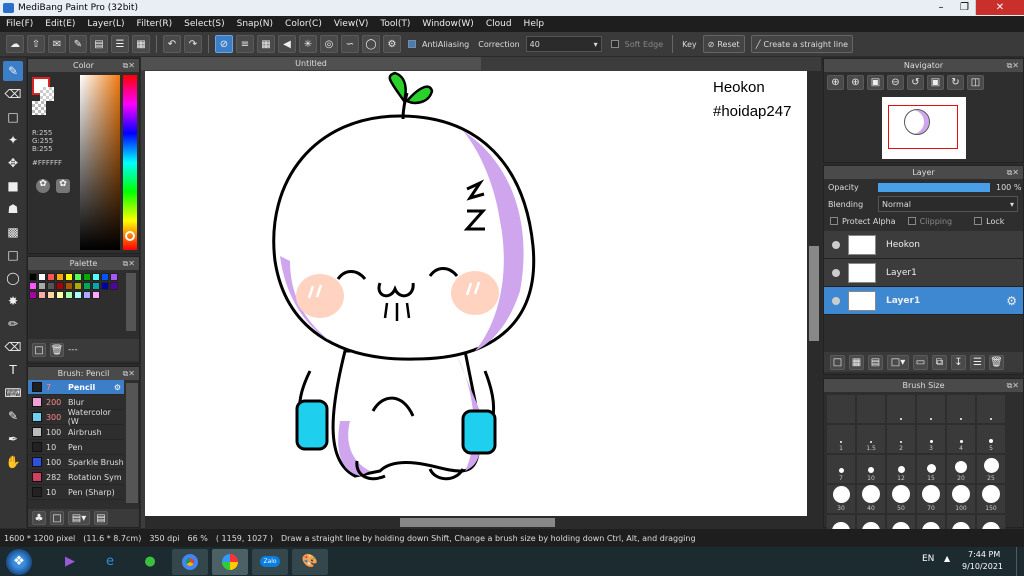 The height and width of the screenshot is (576, 1024). What do you see at coordinates (245, 44) in the screenshot?
I see `snap-parallel-icon: ≡` at bounding box center [245, 44].